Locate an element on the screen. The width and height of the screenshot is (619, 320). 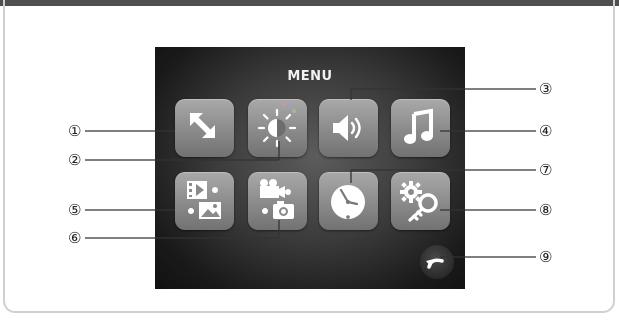
callout-8: ⑧ is located at coordinates (546, 210).